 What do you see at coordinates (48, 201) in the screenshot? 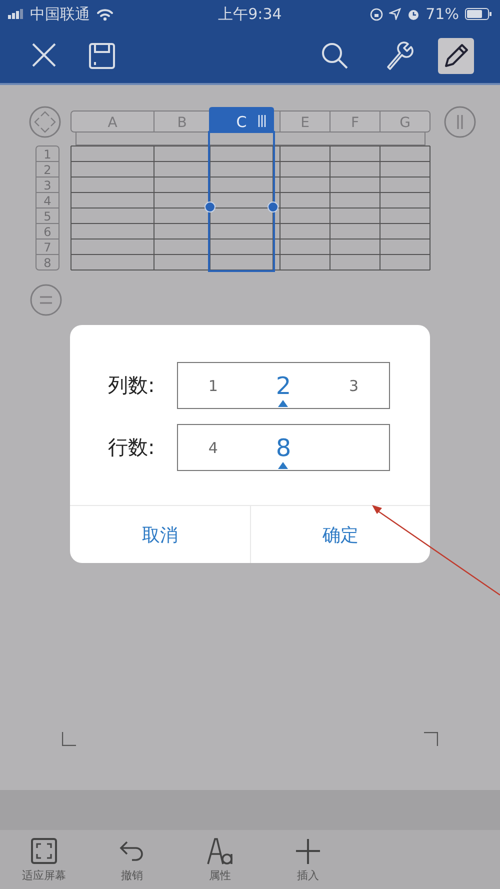
I see `row-header: 4` at bounding box center [48, 201].